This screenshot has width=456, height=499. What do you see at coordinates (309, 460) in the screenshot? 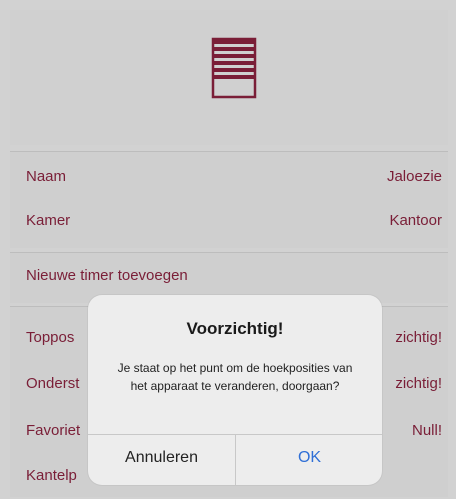
I see `ok-button: OK` at bounding box center [309, 460].